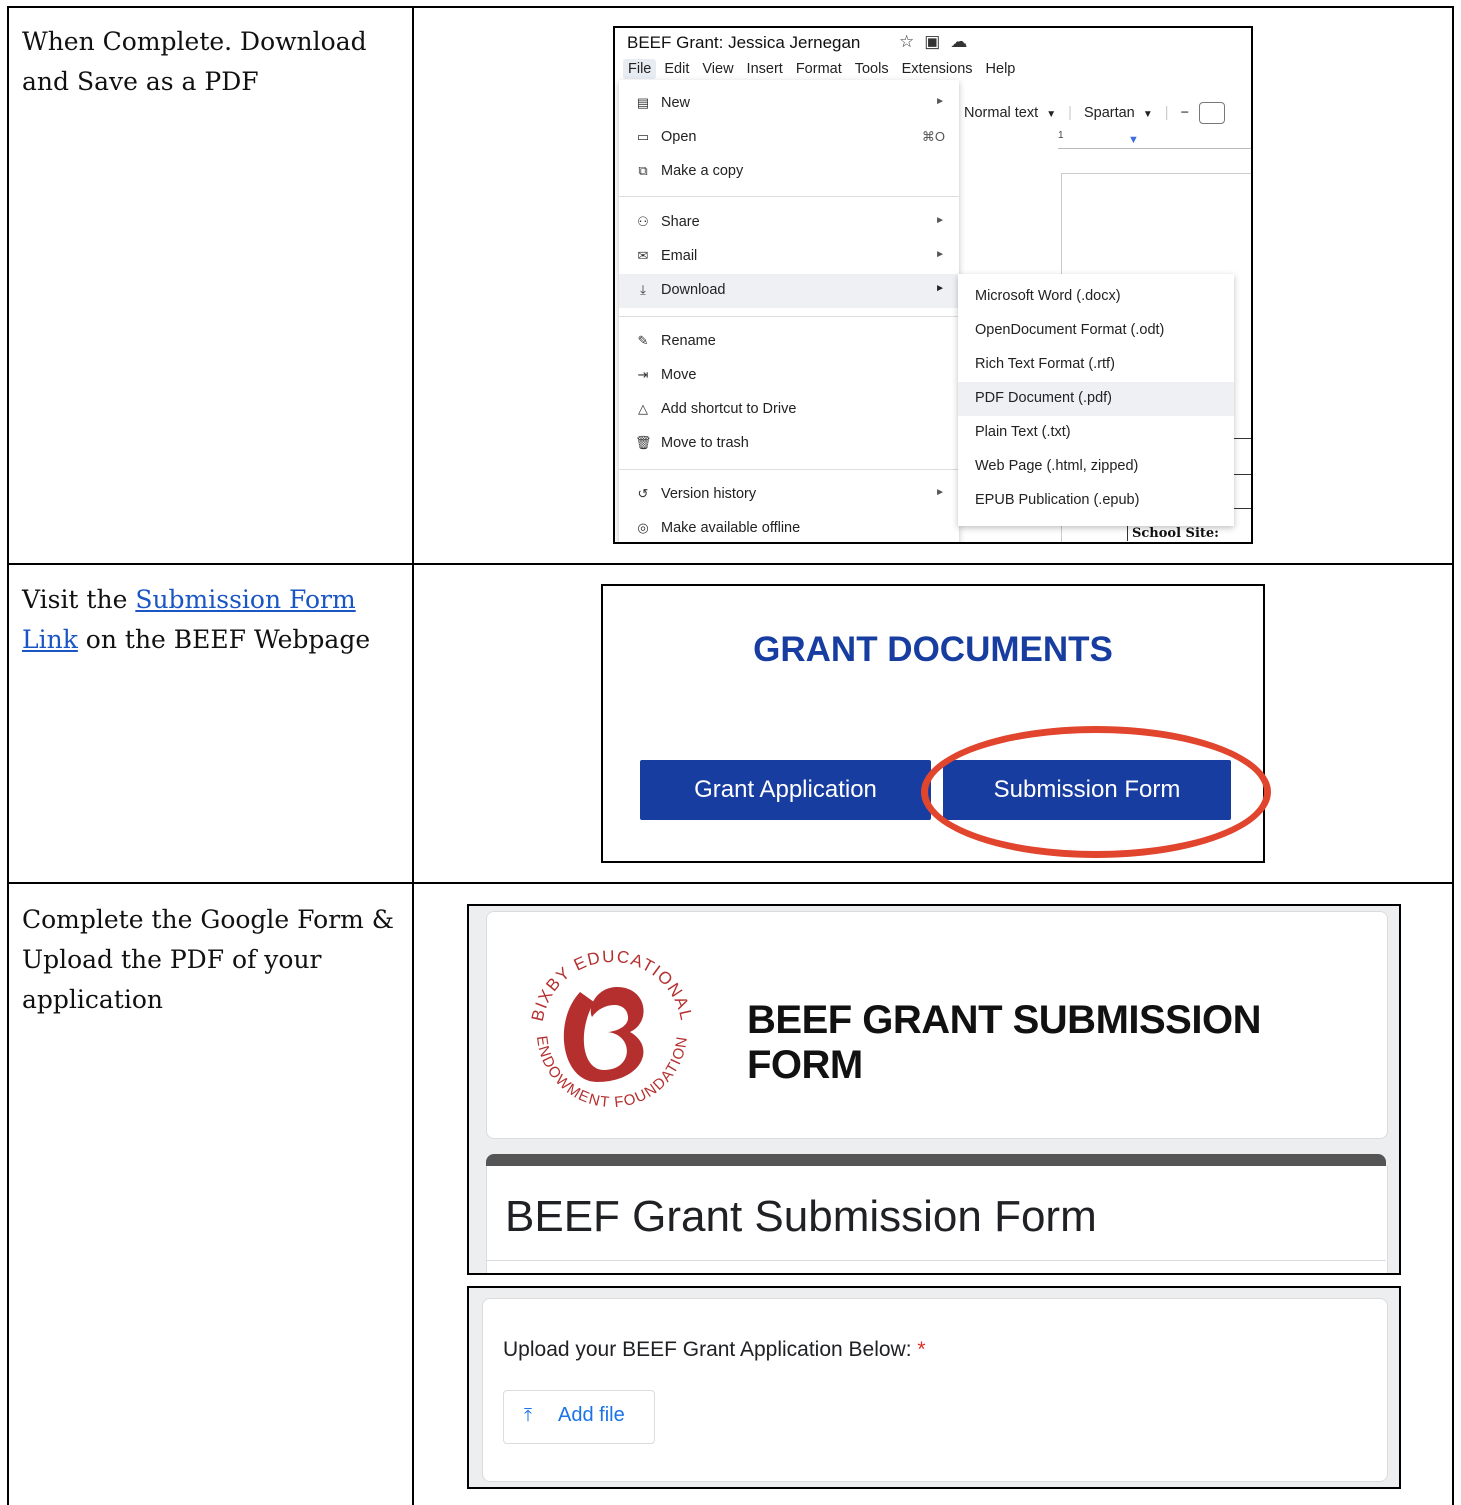 Image resolution: width=1461 pixels, height=1505 pixels. What do you see at coordinates (1001, 112) in the screenshot?
I see `style-select-value: Normal text` at bounding box center [1001, 112].